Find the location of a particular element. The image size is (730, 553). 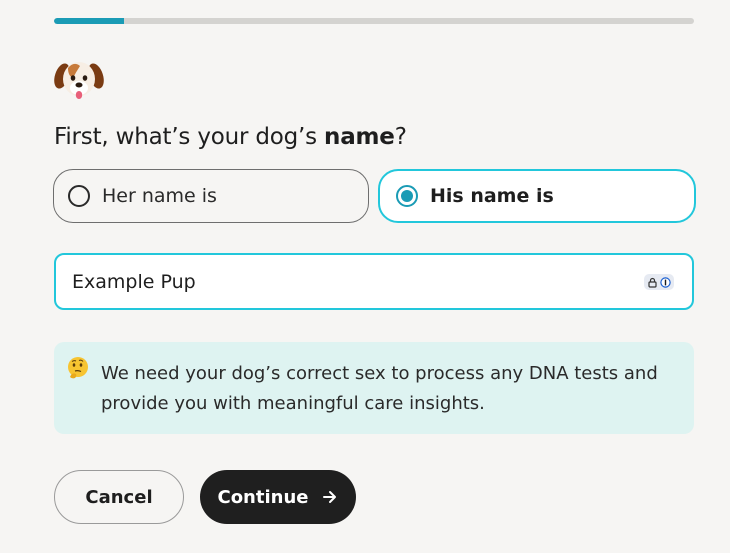

sex-option-her-label: Her name is is located at coordinates (159, 196).